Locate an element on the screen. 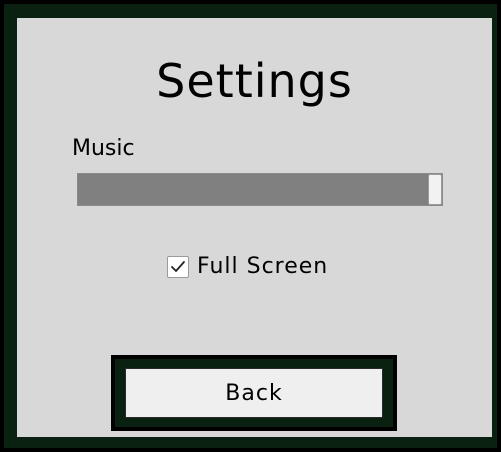  music-volume-slider is located at coordinates (260, 189).